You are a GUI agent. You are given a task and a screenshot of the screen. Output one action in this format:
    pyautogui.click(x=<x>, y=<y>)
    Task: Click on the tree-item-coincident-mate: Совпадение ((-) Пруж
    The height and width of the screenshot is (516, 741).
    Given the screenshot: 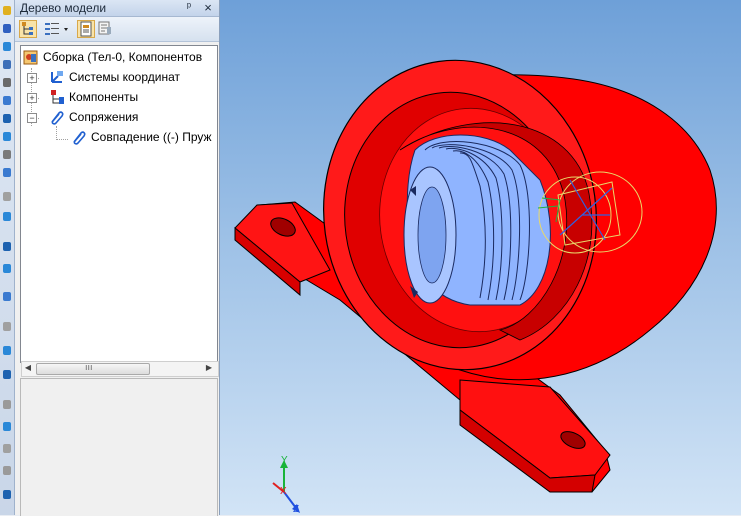 What is the action you would take?
    pyautogui.click(x=142, y=138)
    